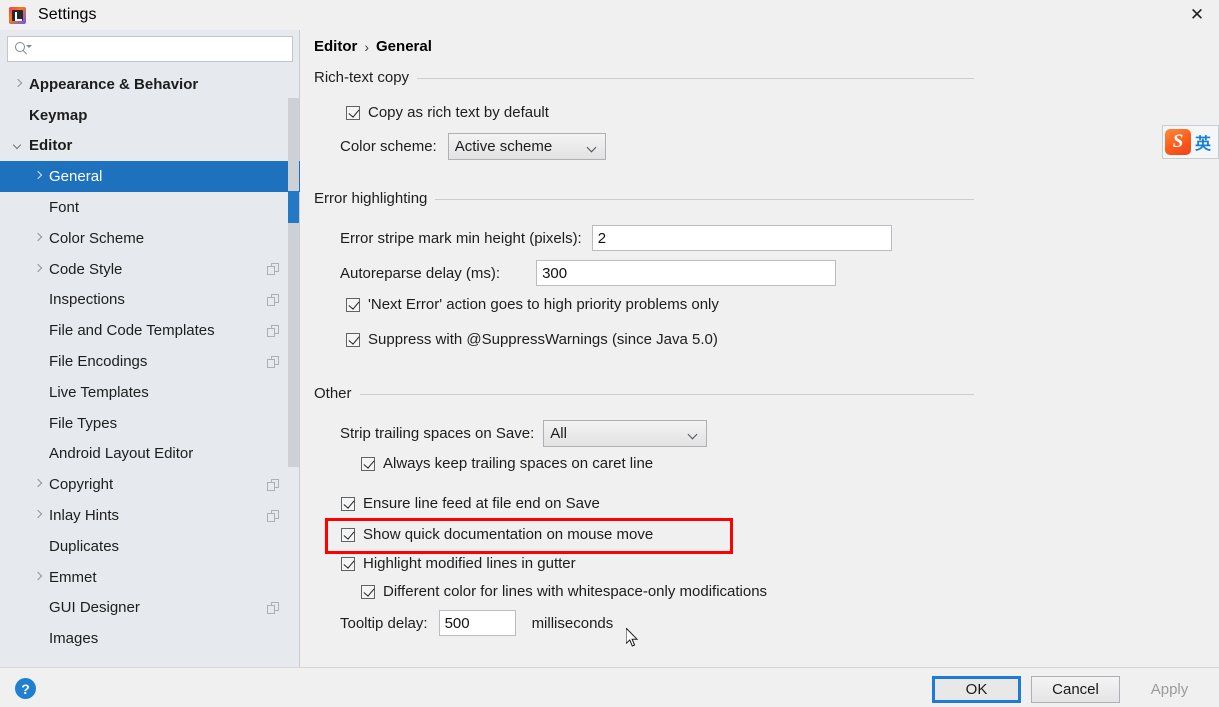 This screenshot has height=707, width=1219. I want to click on input-tooltip-delay, so click(477, 623).